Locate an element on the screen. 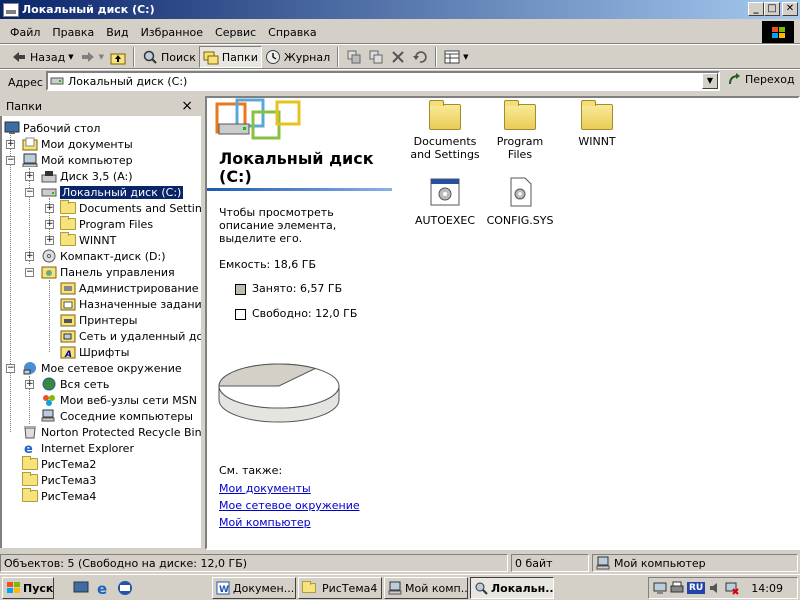 This screenshot has height=600, width=800. history-button: Журнал is located at coordinates (297, 57).